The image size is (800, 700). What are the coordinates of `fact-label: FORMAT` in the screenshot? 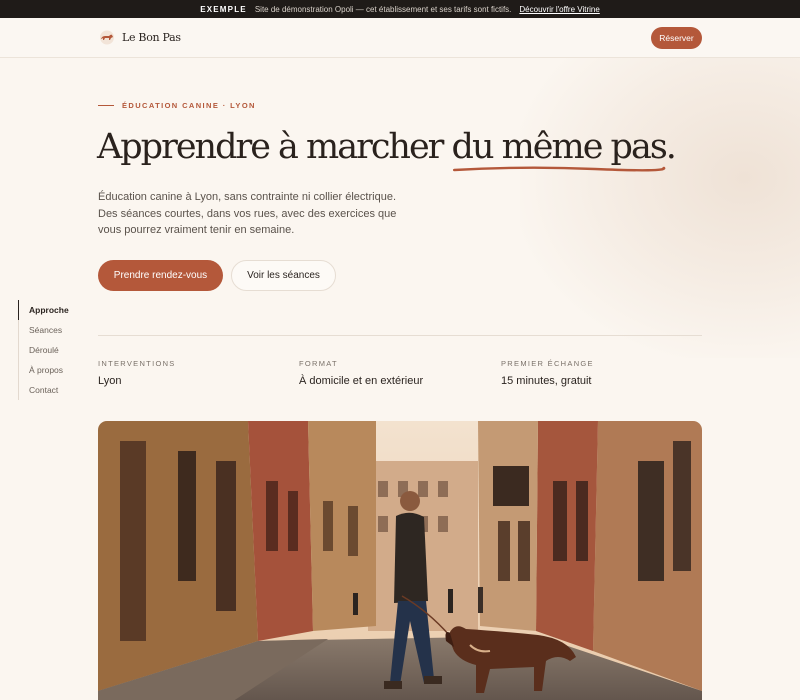 It's located at (318, 363).